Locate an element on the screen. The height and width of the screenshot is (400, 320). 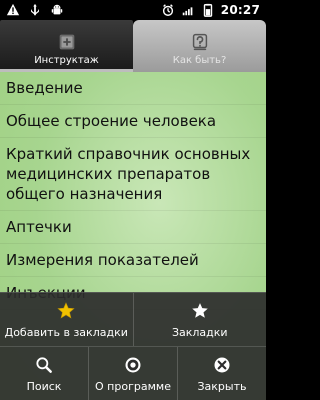
tab-how-to-label: Как быть? is located at coordinates (199, 60).